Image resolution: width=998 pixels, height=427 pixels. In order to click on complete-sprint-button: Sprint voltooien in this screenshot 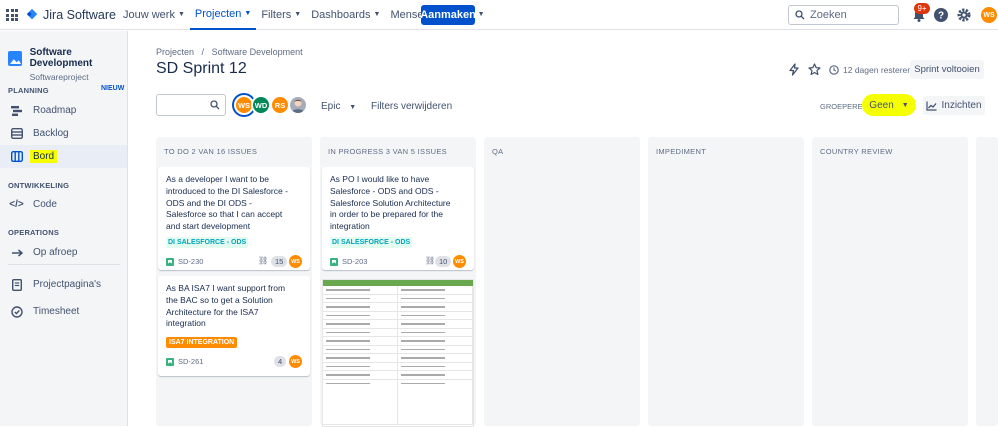, I will do `click(947, 69)`.